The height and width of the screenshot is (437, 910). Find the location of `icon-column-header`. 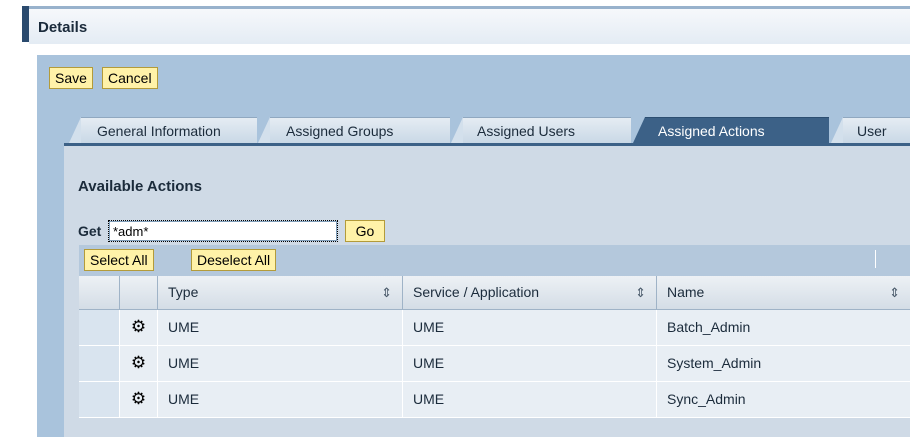

icon-column-header is located at coordinates (138, 292).